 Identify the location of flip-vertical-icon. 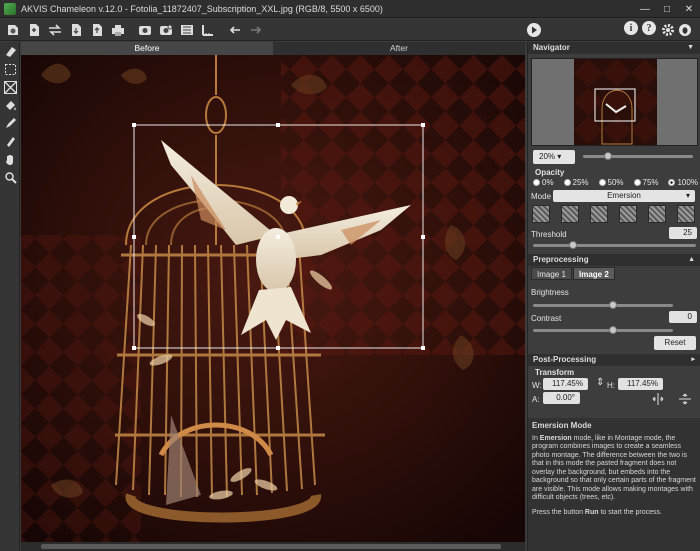
(685, 400).